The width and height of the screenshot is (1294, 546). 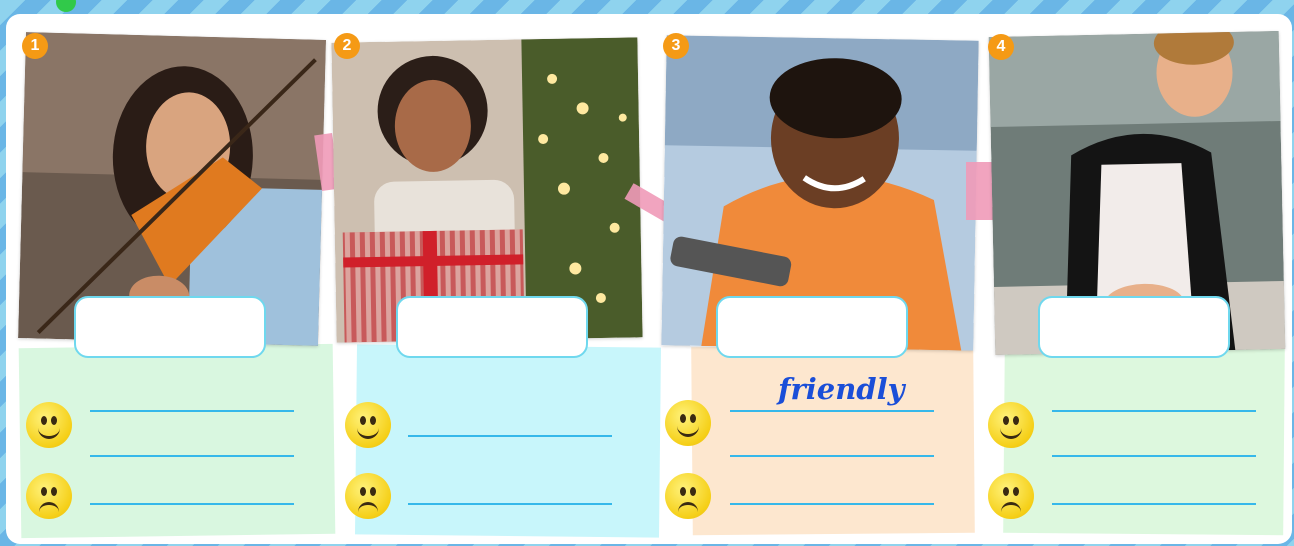 What do you see at coordinates (1134, 327) in the screenshot?
I see `card-4-label-box` at bounding box center [1134, 327].